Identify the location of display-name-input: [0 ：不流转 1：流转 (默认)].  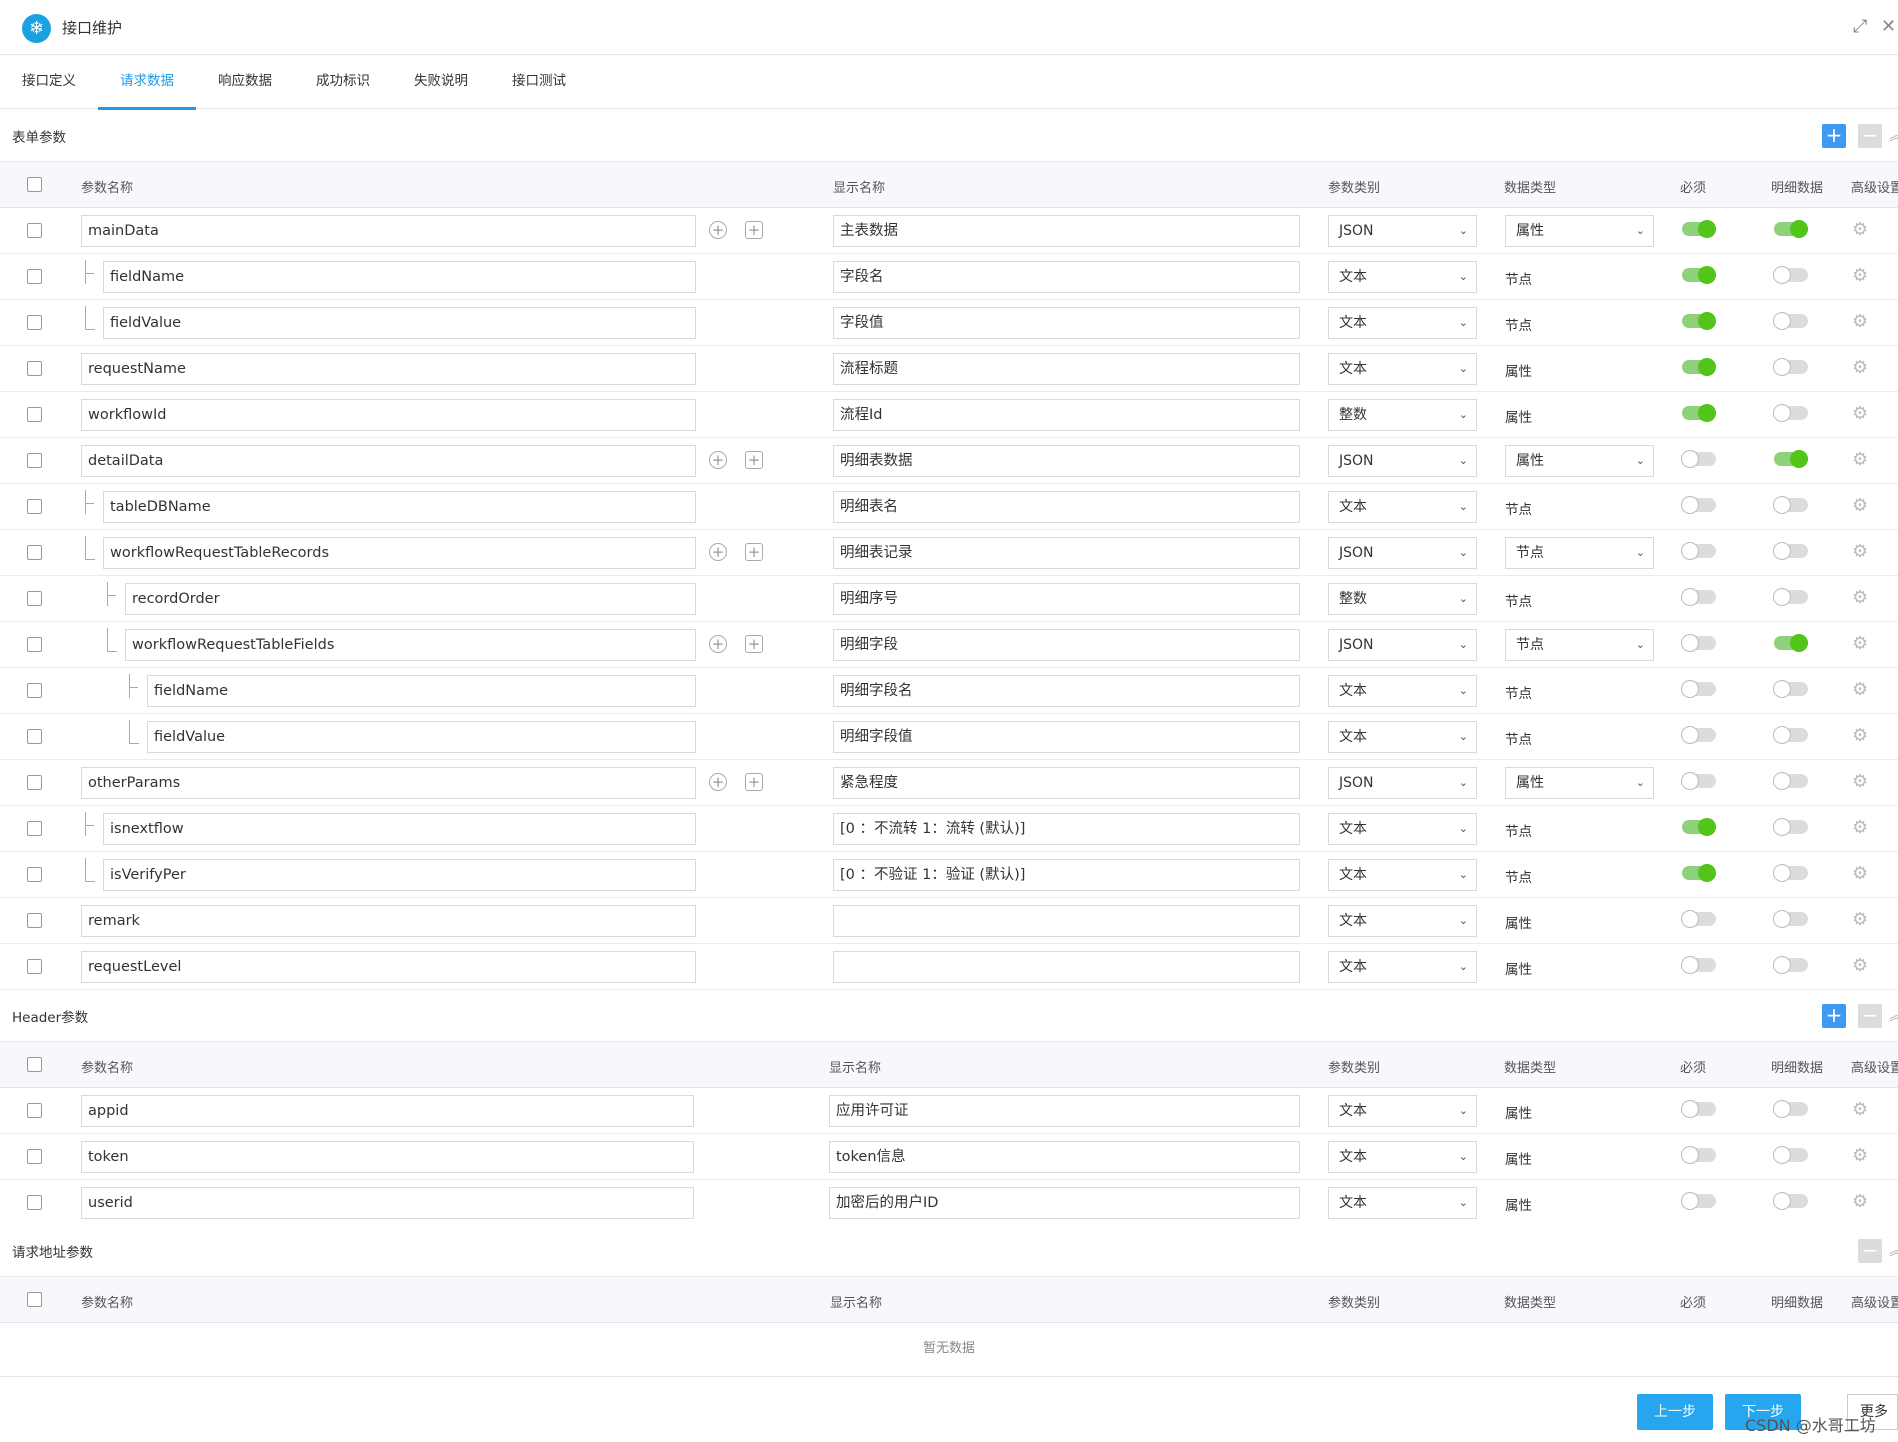
(1066, 829).